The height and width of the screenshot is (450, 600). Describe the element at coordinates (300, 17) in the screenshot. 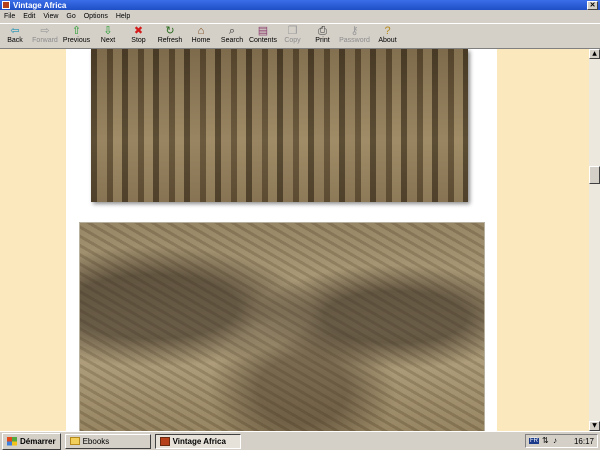

I see `menu-bar: File Edit View Go Options Help` at that location.